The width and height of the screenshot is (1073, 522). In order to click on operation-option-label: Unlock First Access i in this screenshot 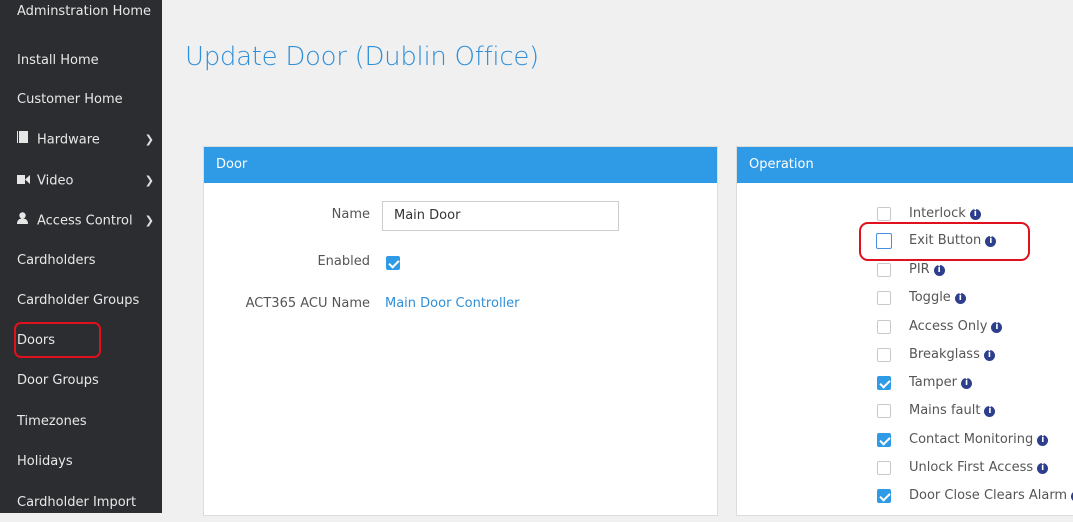, I will do `click(979, 467)`.